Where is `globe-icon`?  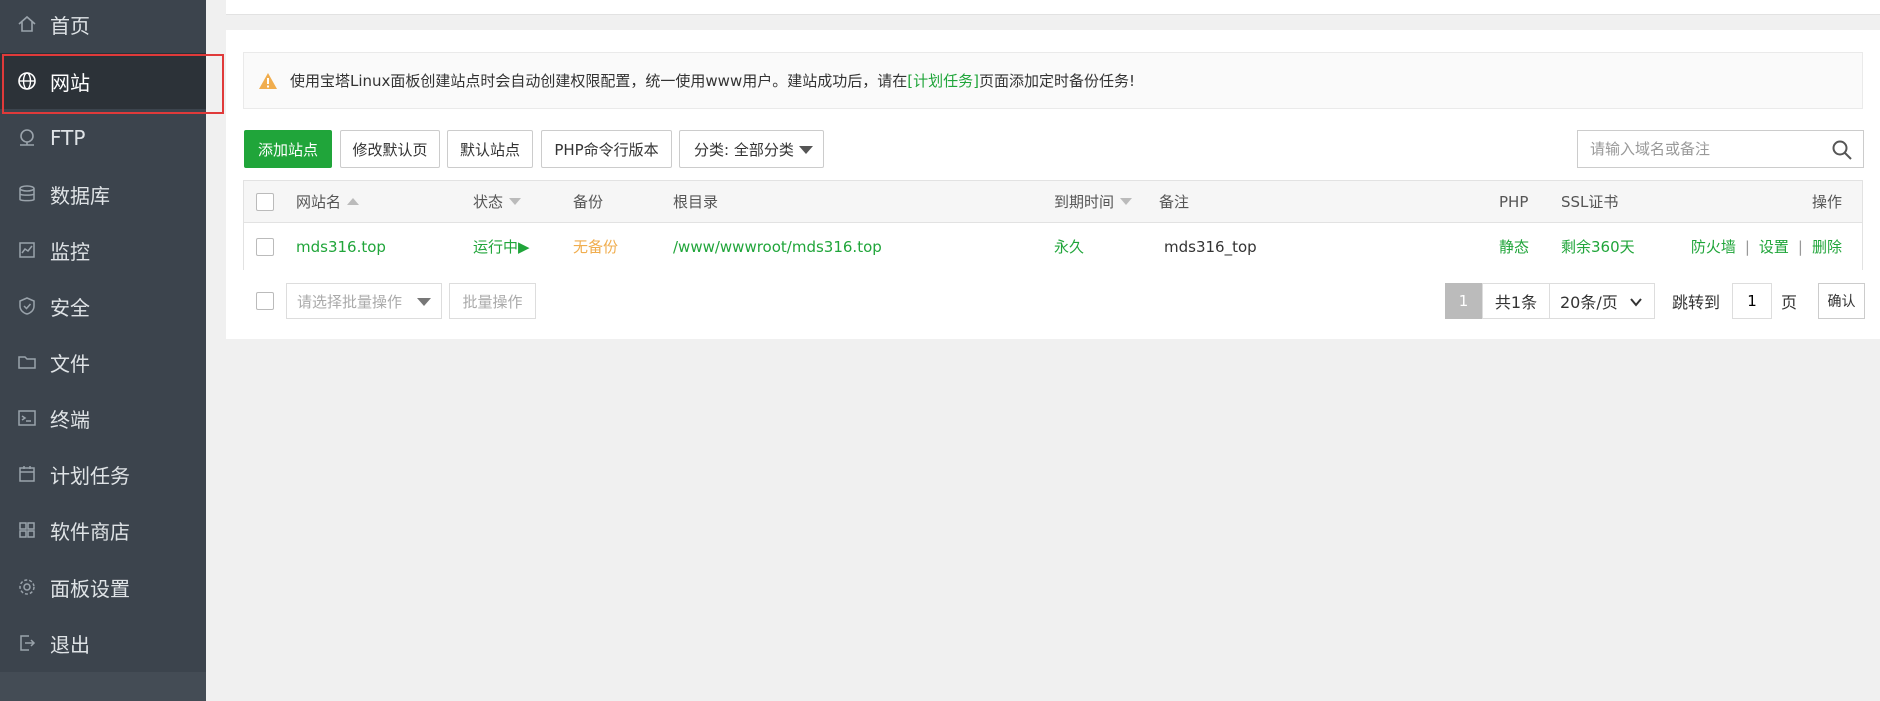
globe-icon is located at coordinates (27, 81).